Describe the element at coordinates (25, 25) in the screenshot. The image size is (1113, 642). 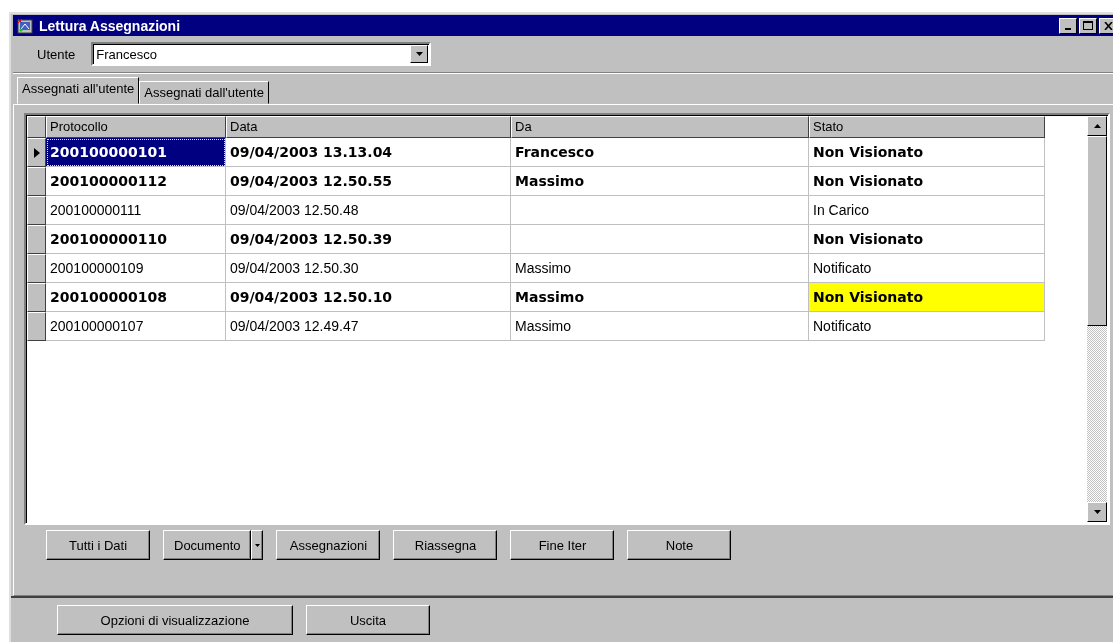
I see `app-icon` at that location.